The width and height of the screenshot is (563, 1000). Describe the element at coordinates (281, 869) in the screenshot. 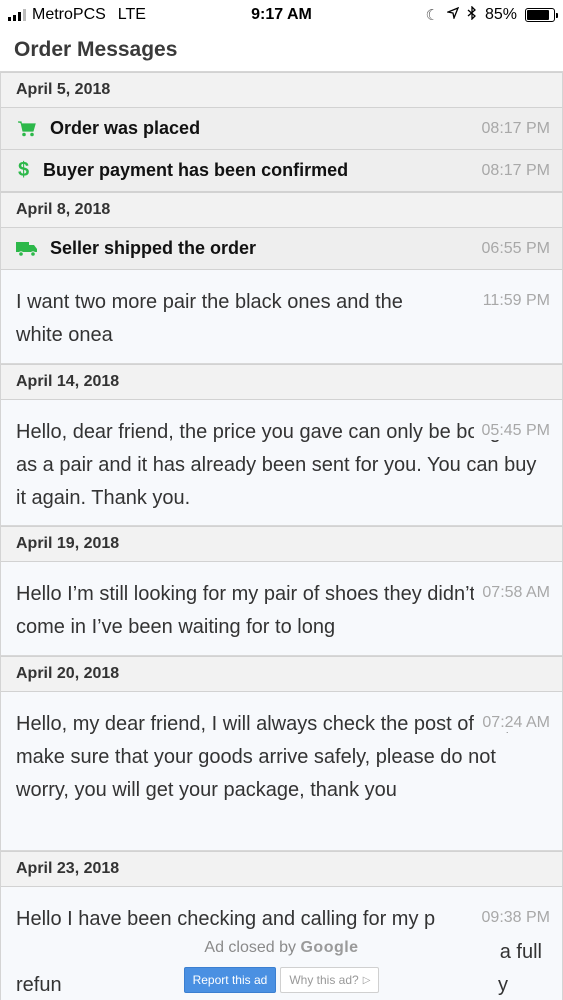

I see `date-header: April 23, 2018` at that location.